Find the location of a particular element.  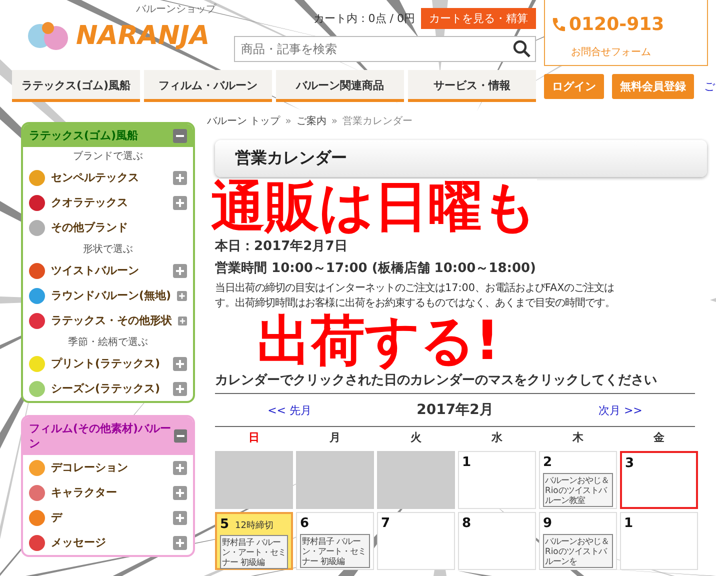

category-link: クオラテックス is located at coordinates (109, 202).